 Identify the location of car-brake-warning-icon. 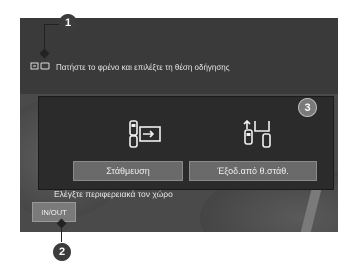
(40, 67).